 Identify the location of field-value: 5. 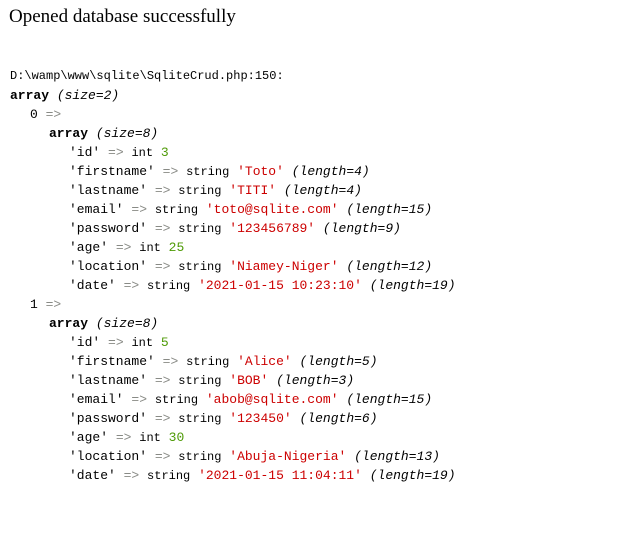
(164, 342).